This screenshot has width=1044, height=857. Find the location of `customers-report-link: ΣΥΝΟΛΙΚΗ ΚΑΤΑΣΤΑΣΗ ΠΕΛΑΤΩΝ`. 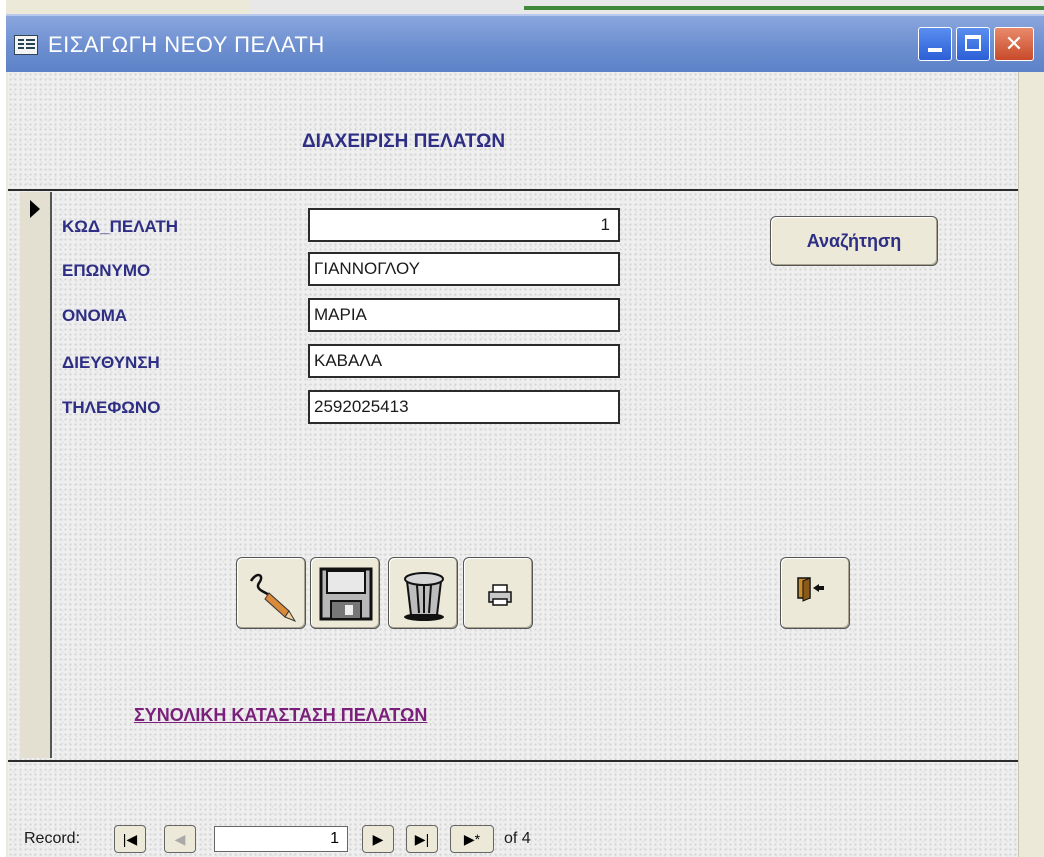

customers-report-link: ΣΥΝΟΛΙΚΗ ΚΑΤΑΣΤΑΣΗ ΠΕΛΑΤΩΝ is located at coordinates (280, 715).